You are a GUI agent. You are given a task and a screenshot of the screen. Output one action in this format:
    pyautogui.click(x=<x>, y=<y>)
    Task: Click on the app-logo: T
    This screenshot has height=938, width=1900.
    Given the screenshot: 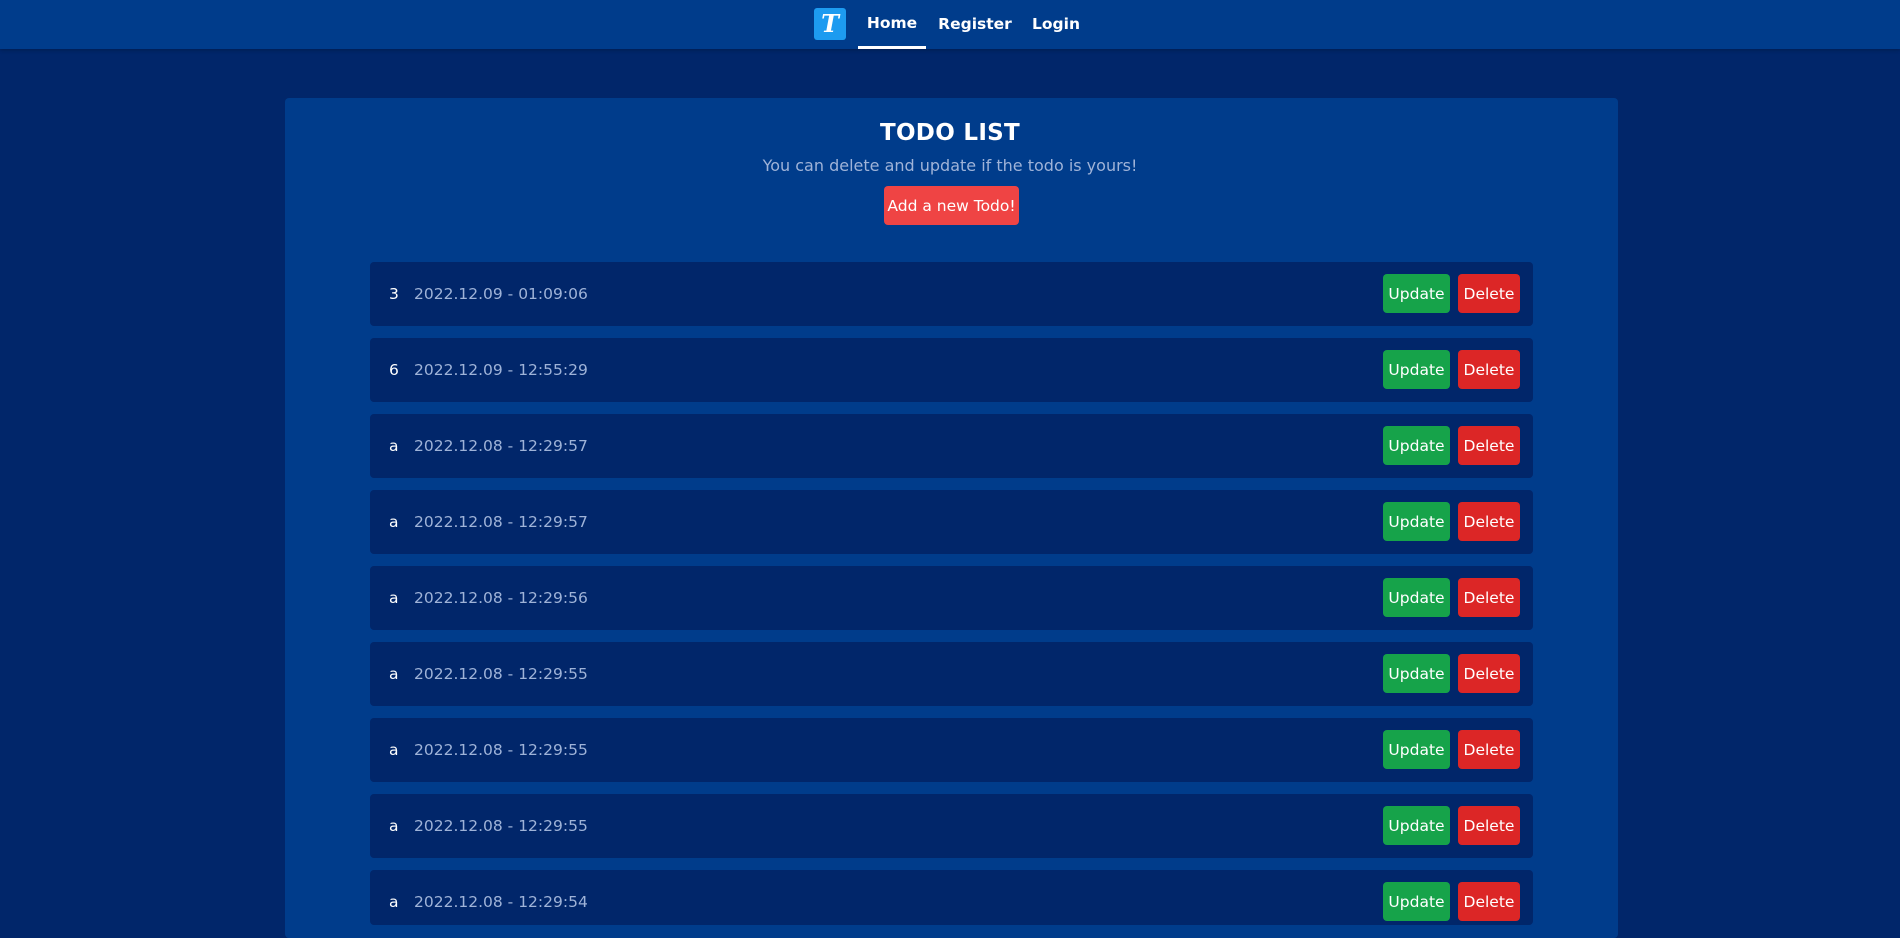 What is the action you would take?
    pyautogui.click(x=830, y=24)
    